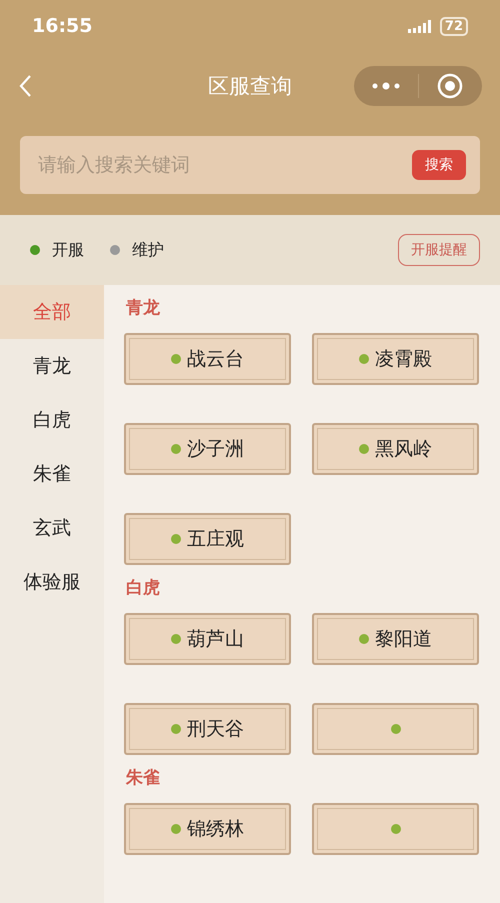  What do you see at coordinates (421, 26) in the screenshot?
I see `signal-icon` at bounding box center [421, 26].